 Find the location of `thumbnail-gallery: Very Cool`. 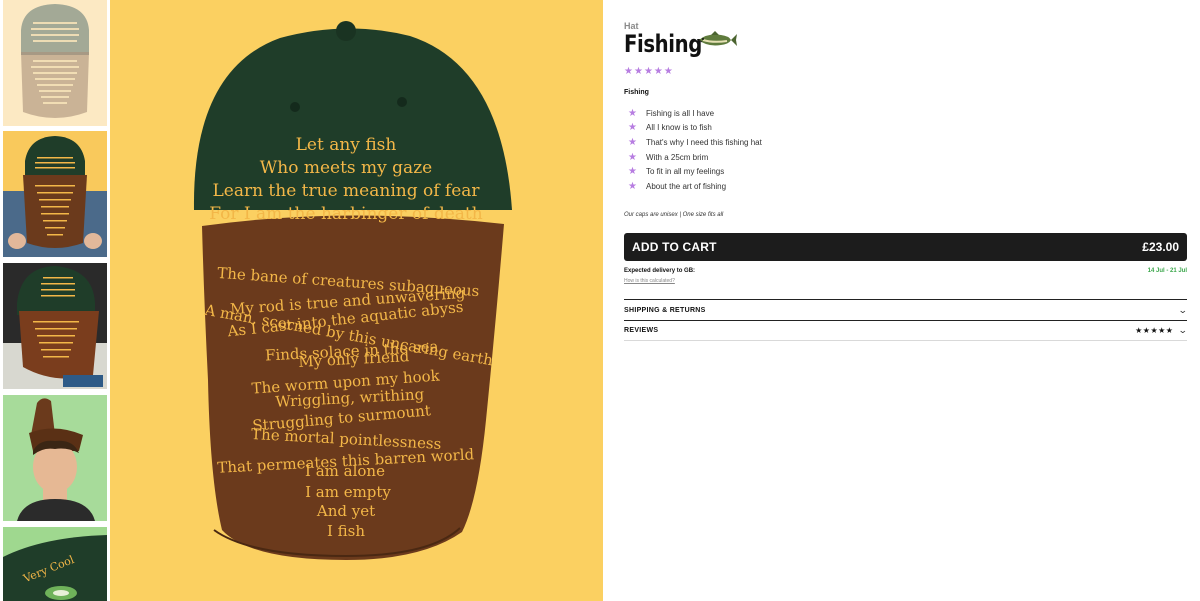

thumbnail-gallery: Very Cool is located at coordinates (55, 300).